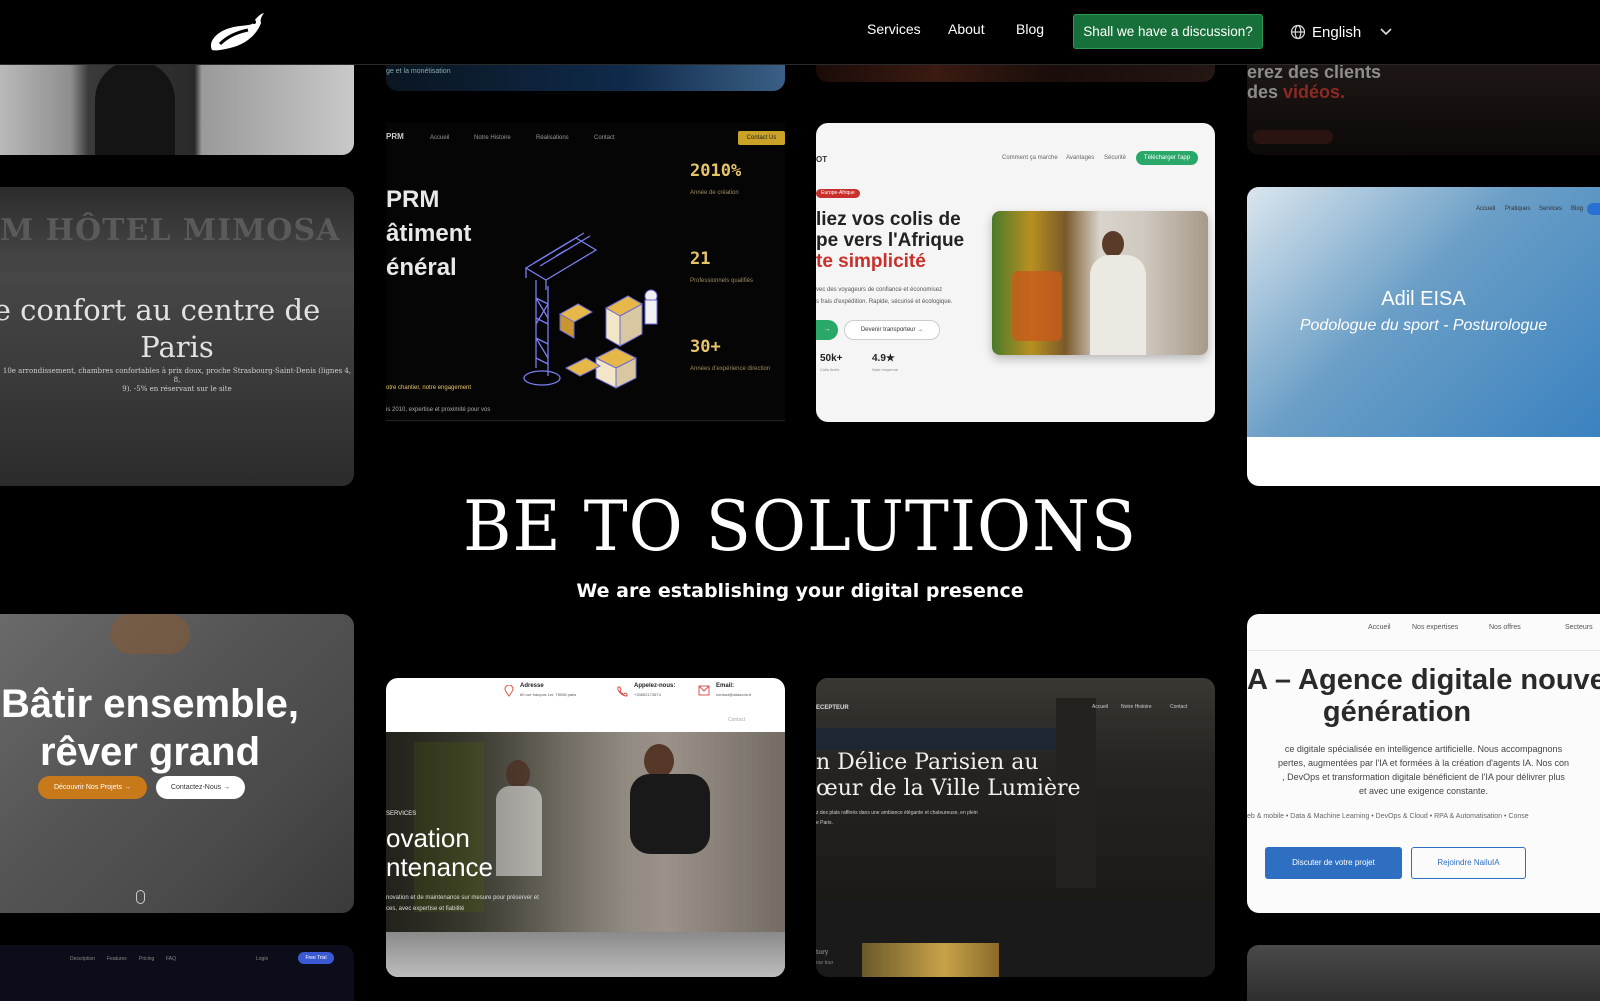 The image size is (1600, 1001). I want to click on parcel-stat-1-label: Colis livrés, so click(830, 369).